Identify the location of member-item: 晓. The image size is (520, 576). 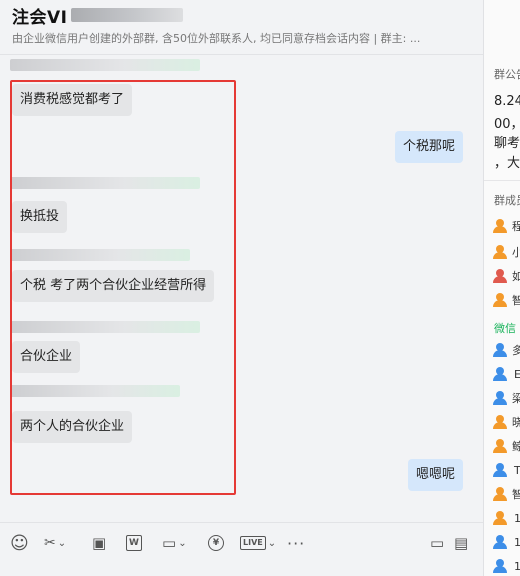
(506, 422).